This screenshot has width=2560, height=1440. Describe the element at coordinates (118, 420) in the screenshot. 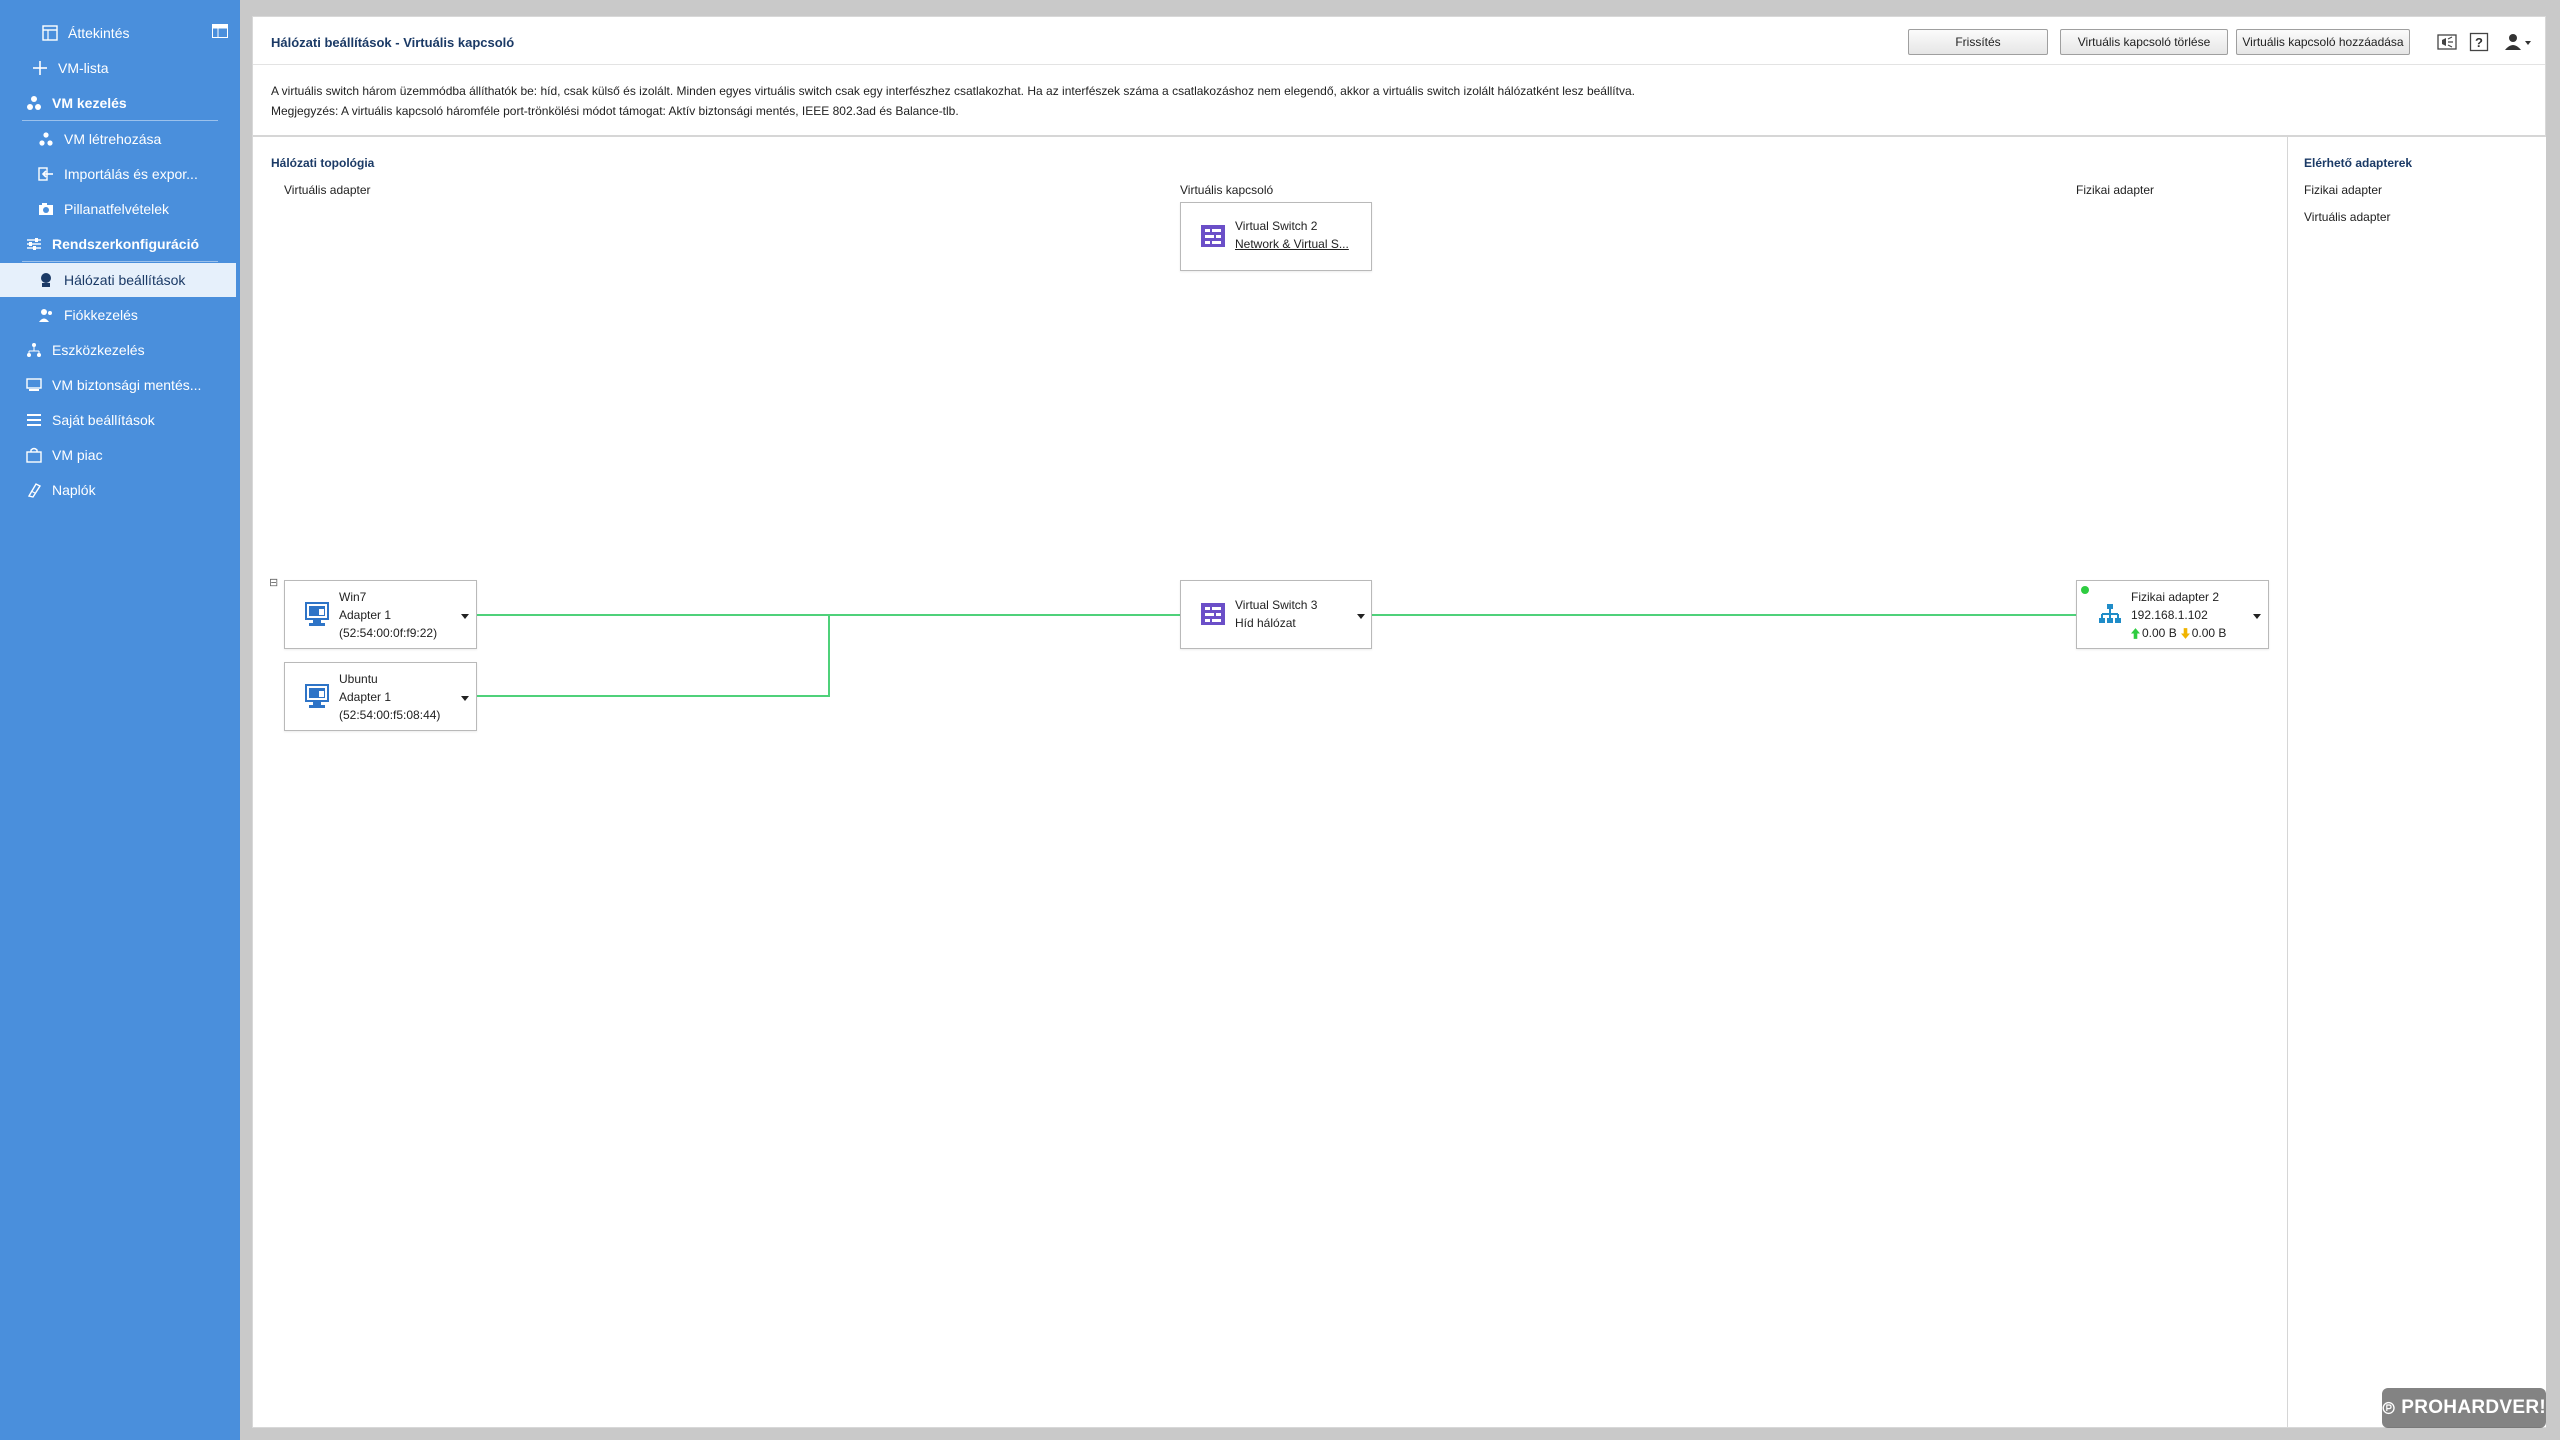

I see `sidebar-item-preferences: Saját beállítások` at that location.